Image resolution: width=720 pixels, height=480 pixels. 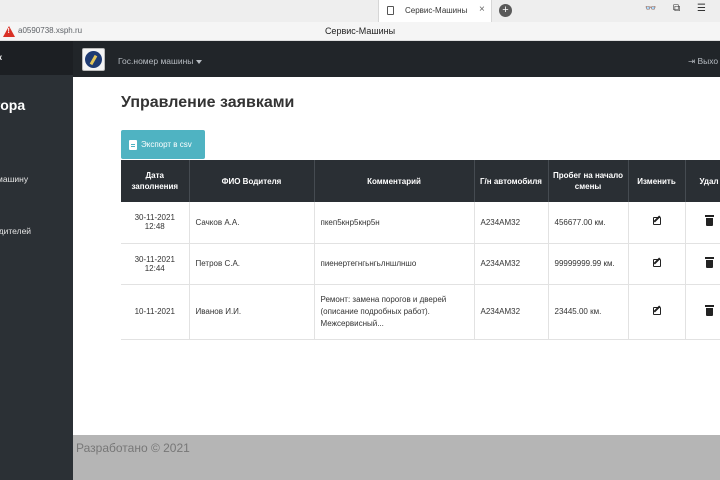 I want to click on cell-date: 30-11-2021 12:44, so click(x=155, y=264).